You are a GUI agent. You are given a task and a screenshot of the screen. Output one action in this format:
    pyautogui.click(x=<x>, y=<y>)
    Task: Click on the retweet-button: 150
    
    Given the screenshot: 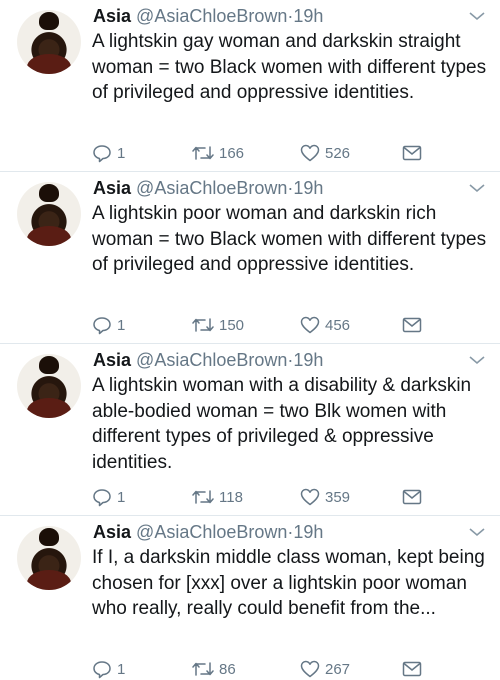 What is the action you would take?
    pyautogui.click(x=218, y=325)
    